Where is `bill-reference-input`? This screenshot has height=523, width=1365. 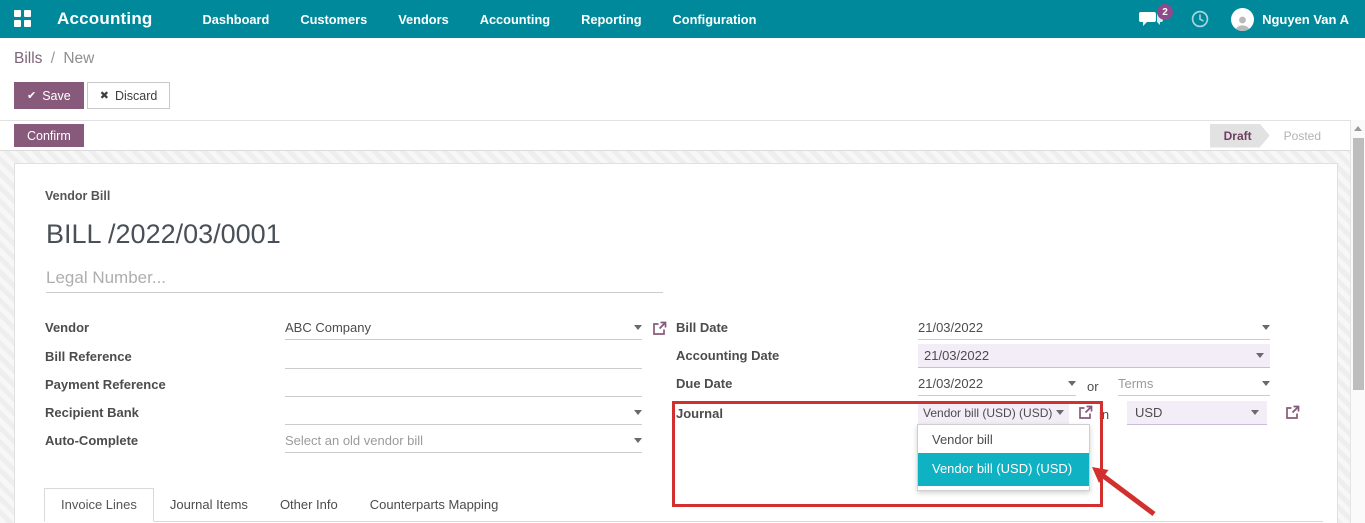 bill-reference-input is located at coordinates (463, 356).